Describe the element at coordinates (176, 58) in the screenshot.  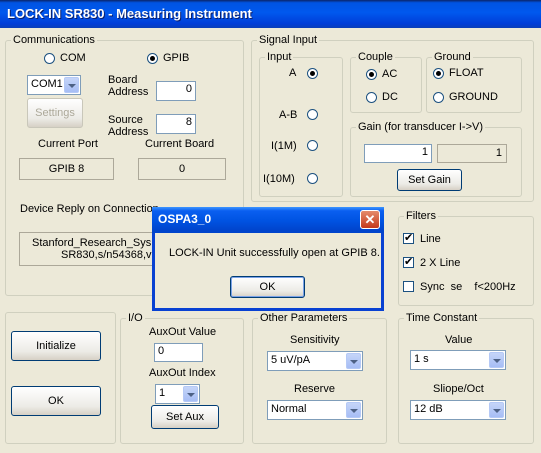
I see `radio-gpib-label: GPIB` at that location.